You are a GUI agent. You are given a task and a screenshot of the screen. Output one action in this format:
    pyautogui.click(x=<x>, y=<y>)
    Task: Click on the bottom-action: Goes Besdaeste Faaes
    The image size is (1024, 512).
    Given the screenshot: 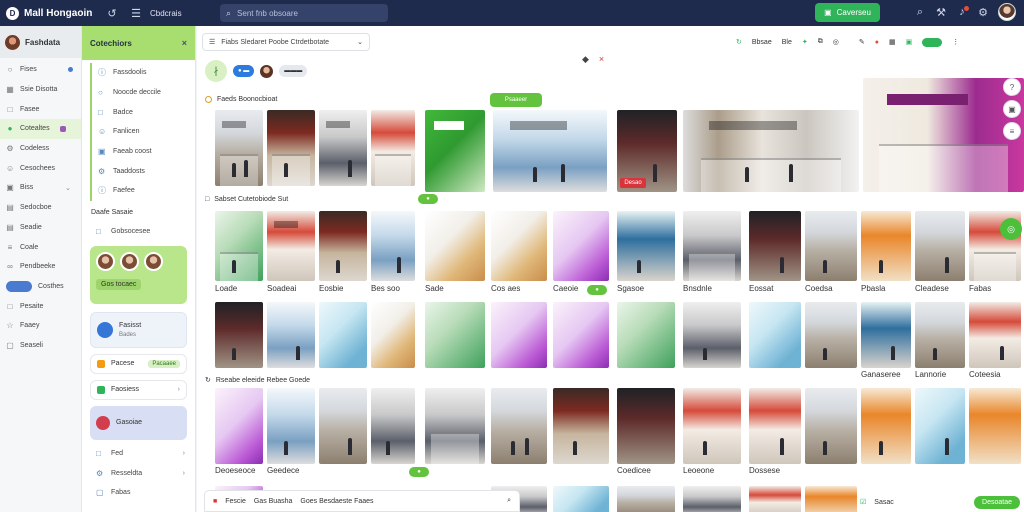 What is the action you would take?
    pyautogui.click(x=336, y=501)
    